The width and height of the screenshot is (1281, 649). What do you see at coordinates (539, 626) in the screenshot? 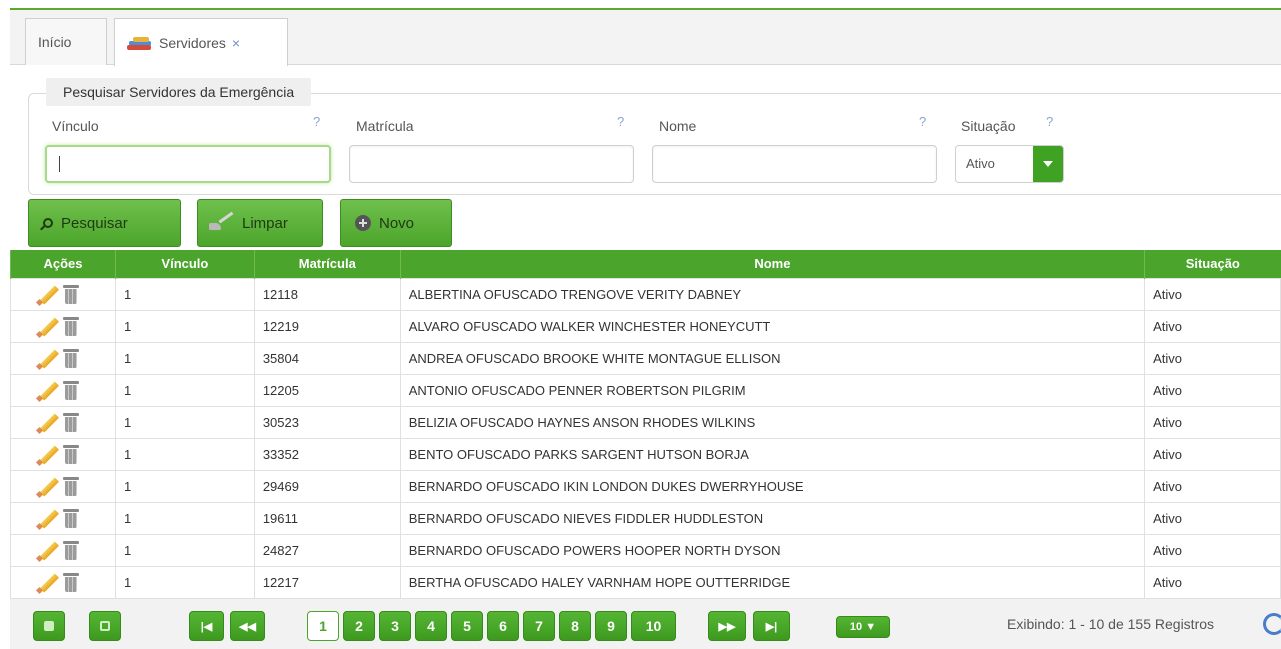
I see `page-button-7: 7` at bounding box center [539, 626].